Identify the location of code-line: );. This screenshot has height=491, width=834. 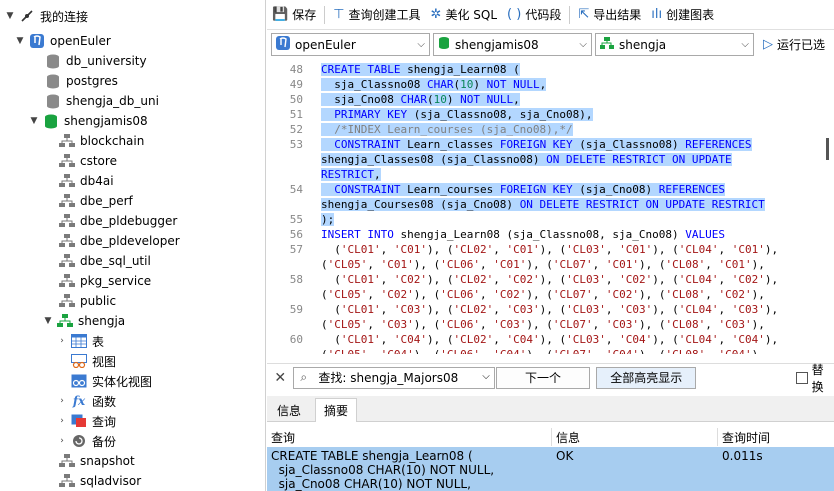
(328, 219).